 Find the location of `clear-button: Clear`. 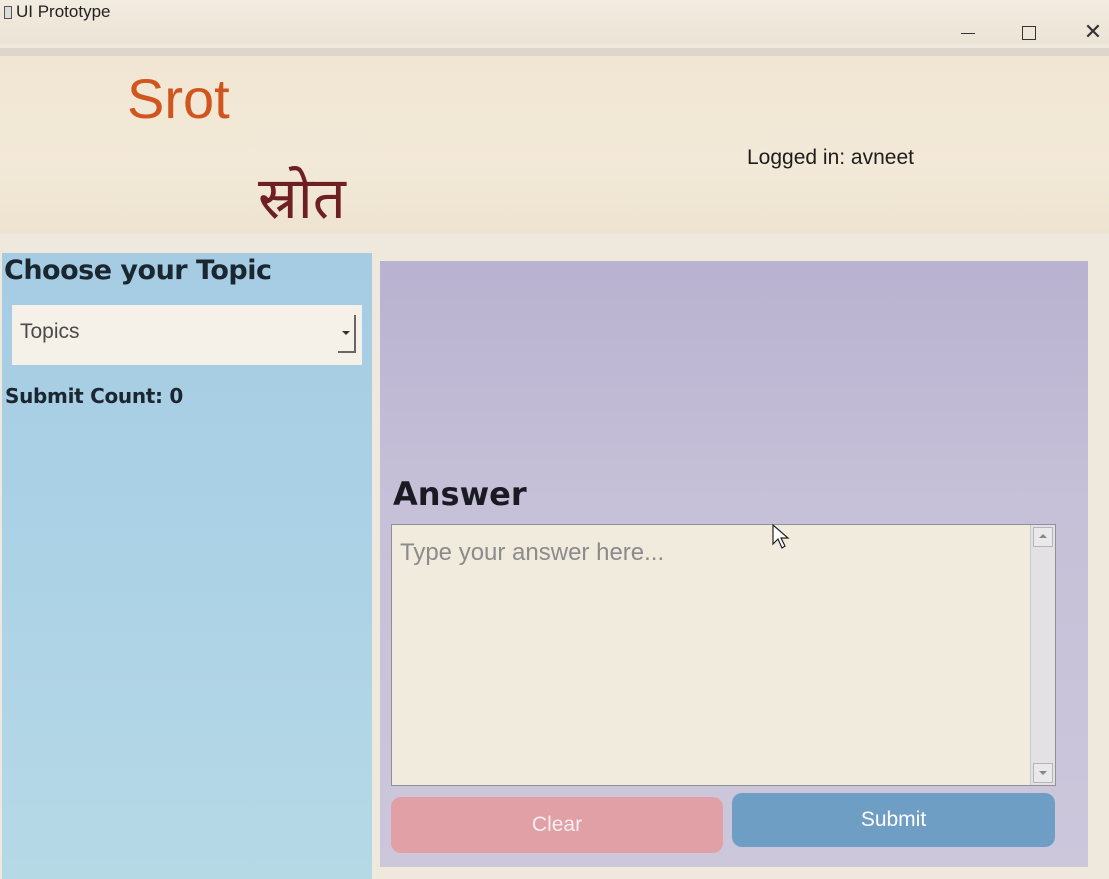

clear-button: Clear is located at coordinates (557, 825).